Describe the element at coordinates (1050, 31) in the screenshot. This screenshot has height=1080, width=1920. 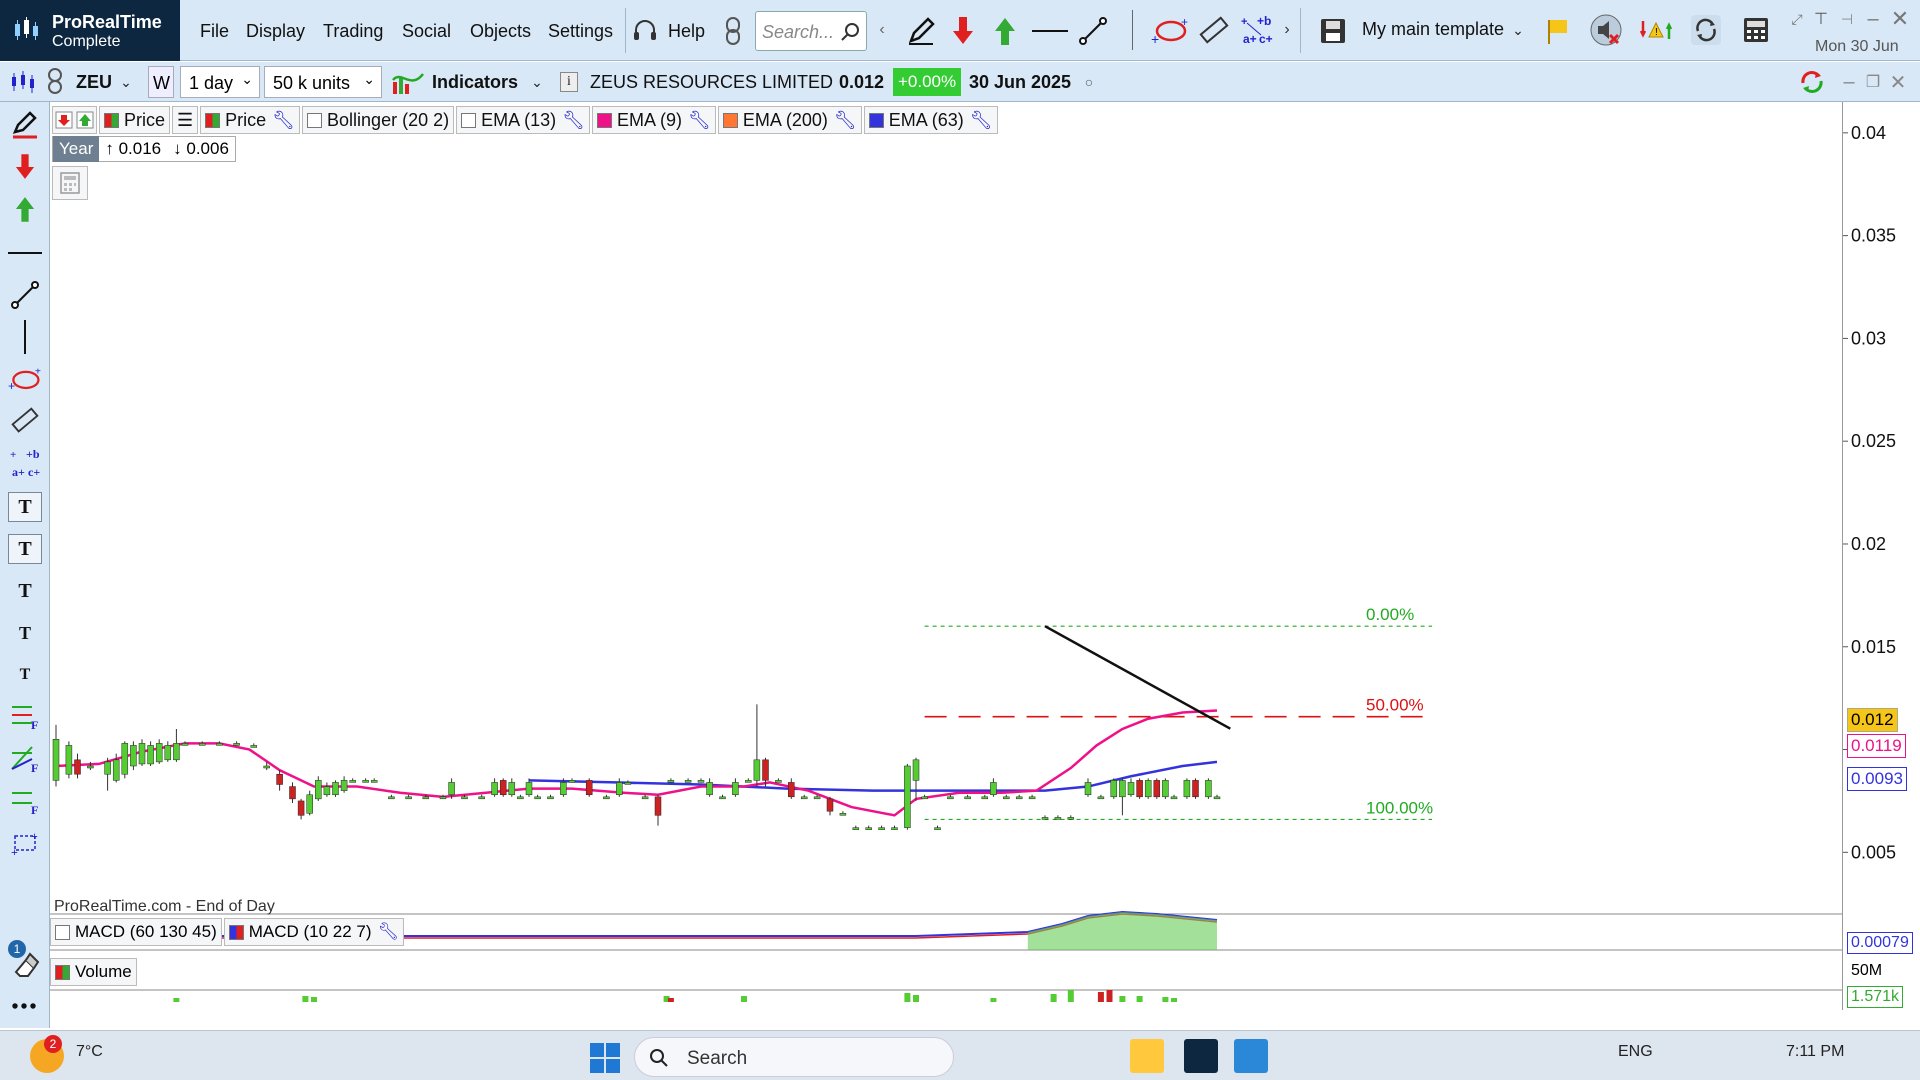
I see `horizontal-line-icon` at that location.